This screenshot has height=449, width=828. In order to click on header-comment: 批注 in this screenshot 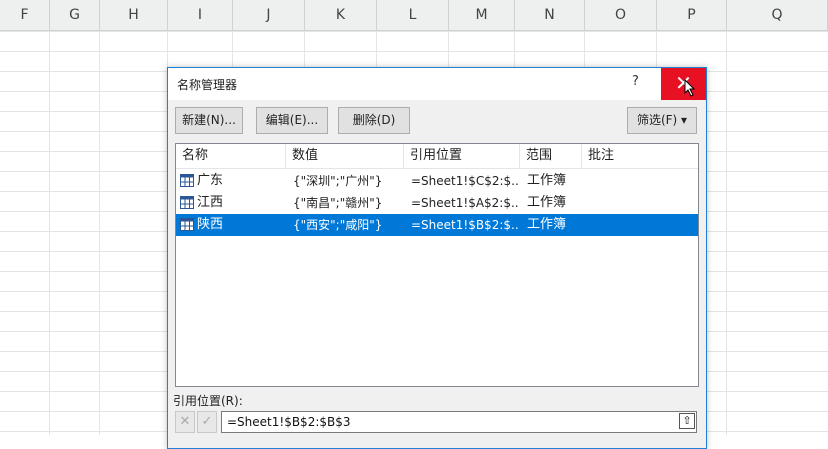, I will do `click(640, 156)`.